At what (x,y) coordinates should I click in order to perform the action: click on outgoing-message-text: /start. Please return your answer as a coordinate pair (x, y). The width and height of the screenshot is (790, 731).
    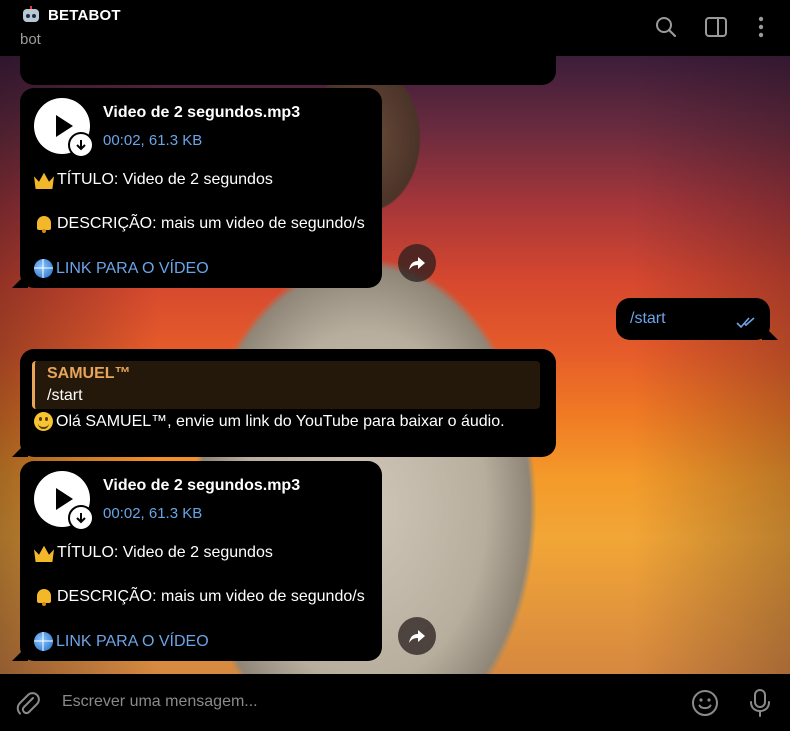
    Looking at the image, I should click on (648, 319).